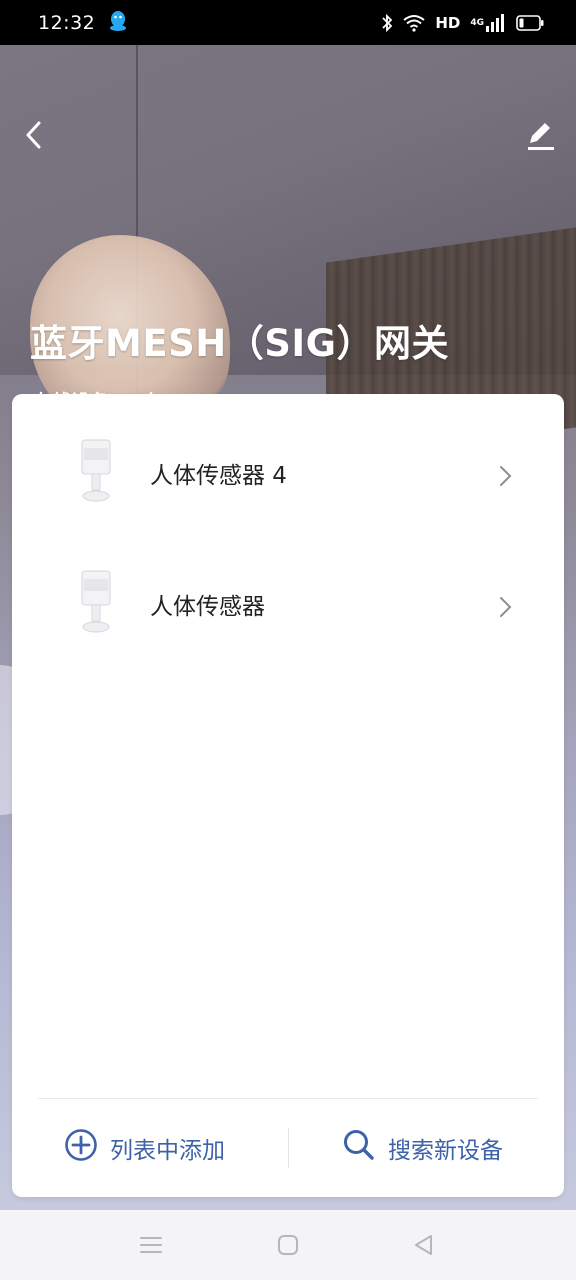 Image resolution: width=576 pixels, height=1280 pixels. I want to click on status-time: 12:32, so click(67, 22).